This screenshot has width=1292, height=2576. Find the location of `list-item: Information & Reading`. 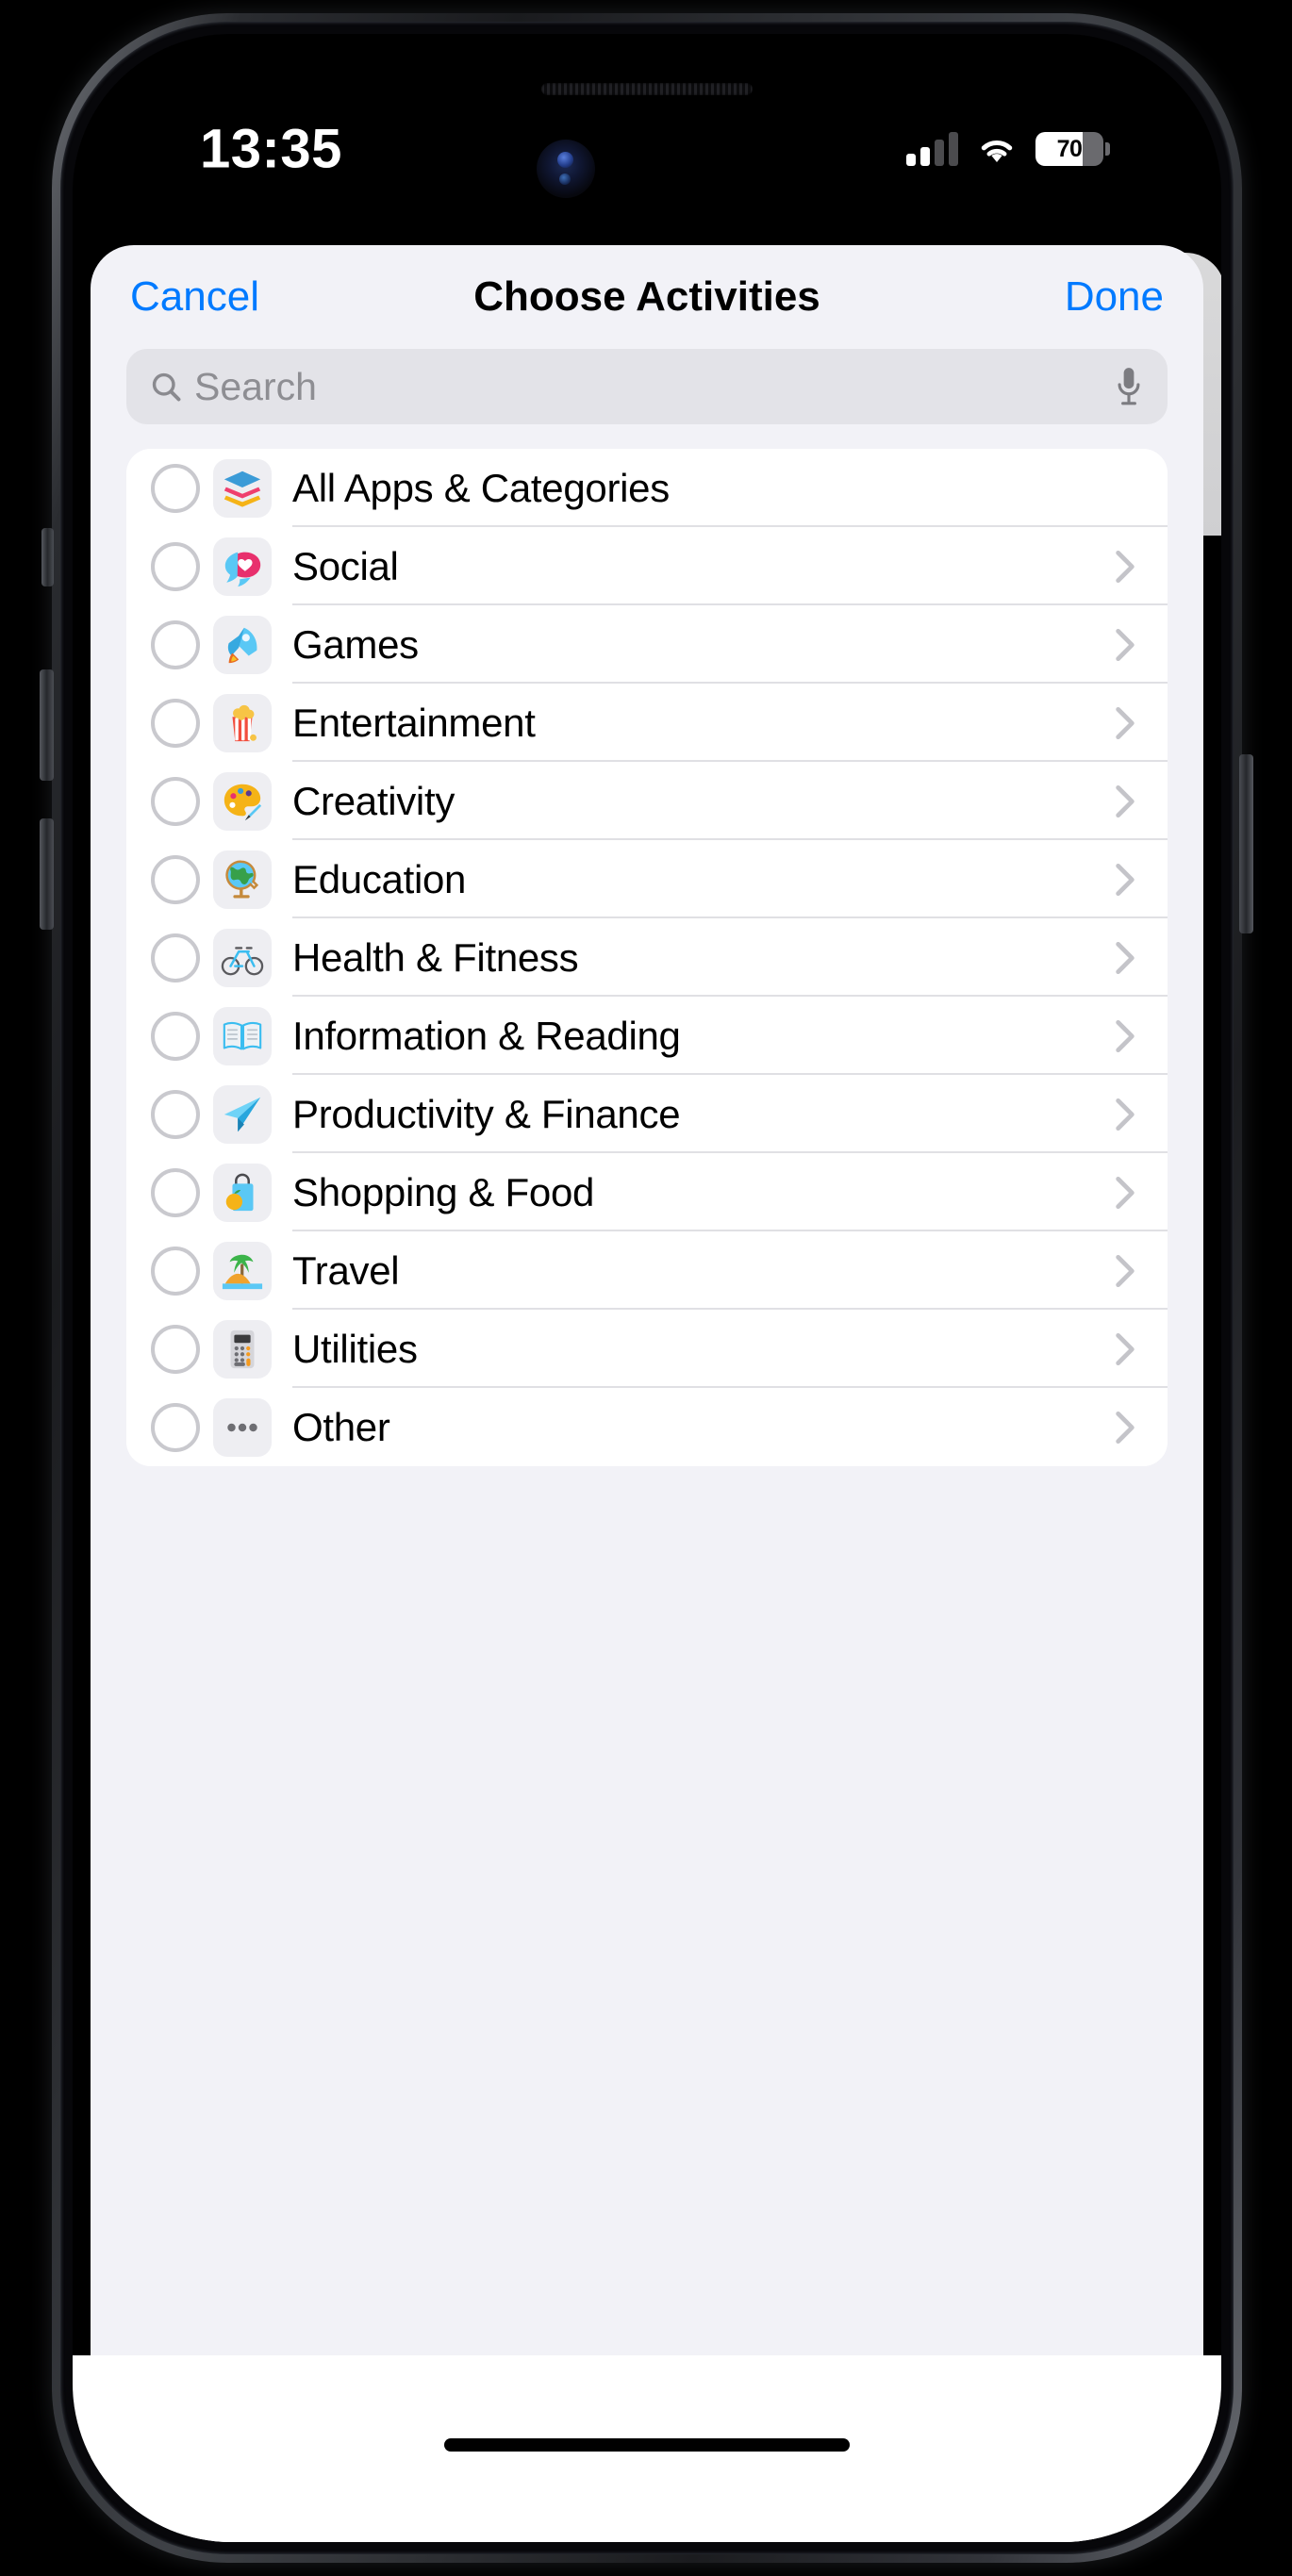

list-item: Information & Reading is located at coordinates (647, 1036).